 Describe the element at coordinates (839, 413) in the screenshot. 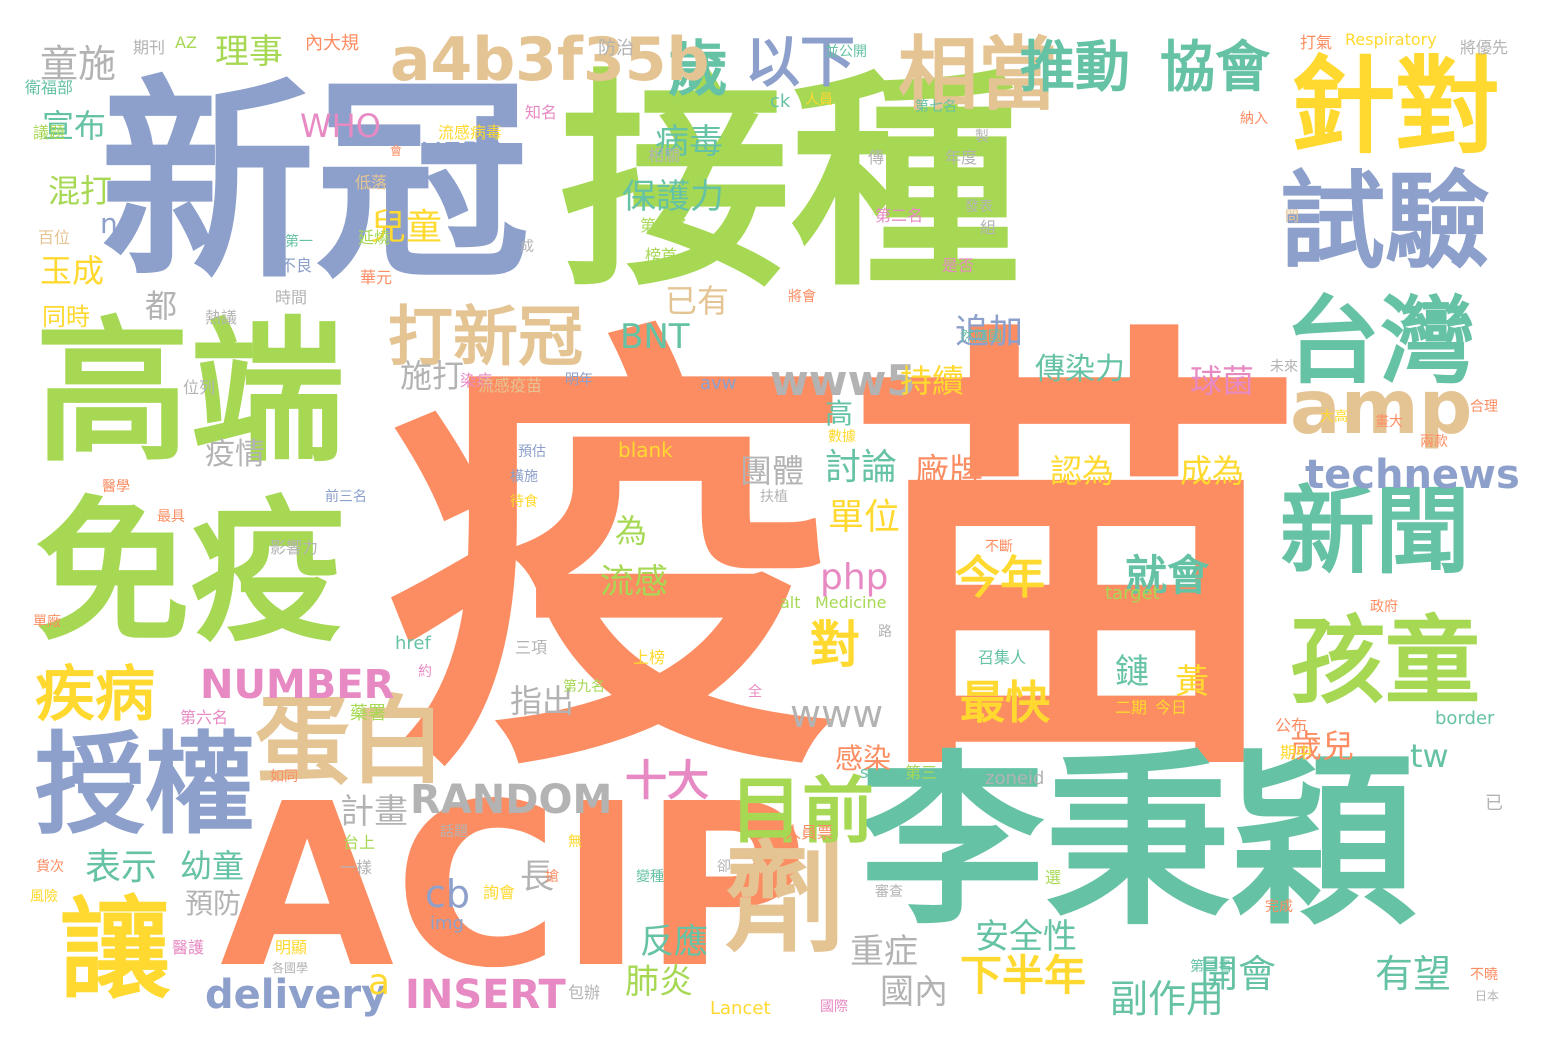

I see `word-cloud-term: 高` at that location.